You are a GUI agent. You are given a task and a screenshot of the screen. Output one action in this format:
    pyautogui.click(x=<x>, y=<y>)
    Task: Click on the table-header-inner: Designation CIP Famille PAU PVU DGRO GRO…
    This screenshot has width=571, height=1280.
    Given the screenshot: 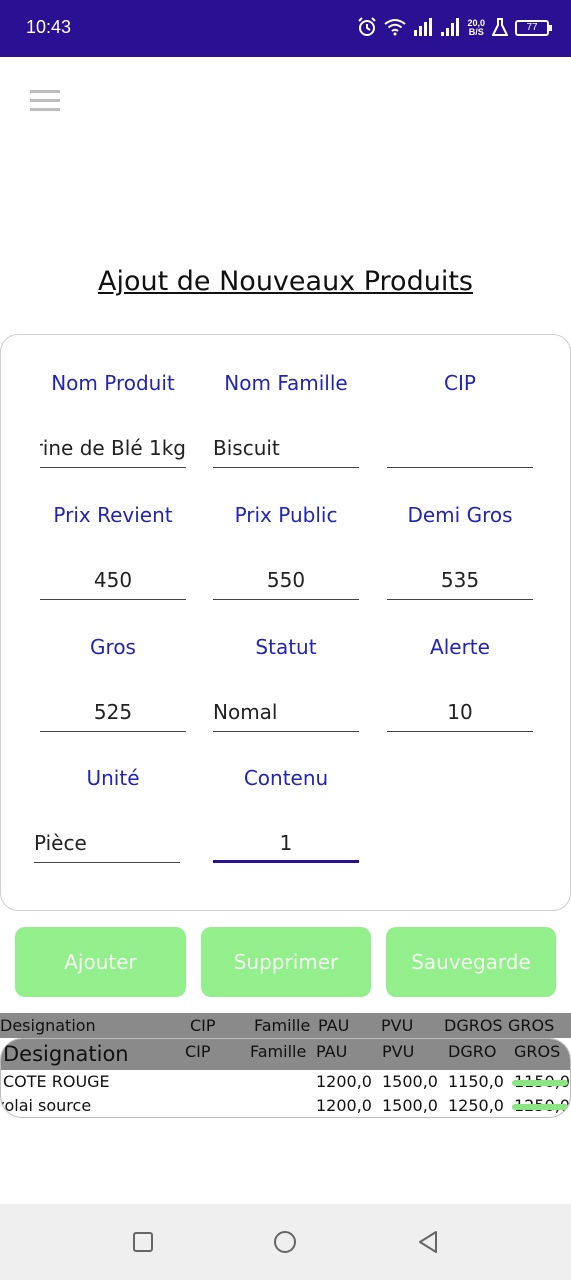 What is the action you would take?
    pyautogui.click(x=285, y=1054)
    